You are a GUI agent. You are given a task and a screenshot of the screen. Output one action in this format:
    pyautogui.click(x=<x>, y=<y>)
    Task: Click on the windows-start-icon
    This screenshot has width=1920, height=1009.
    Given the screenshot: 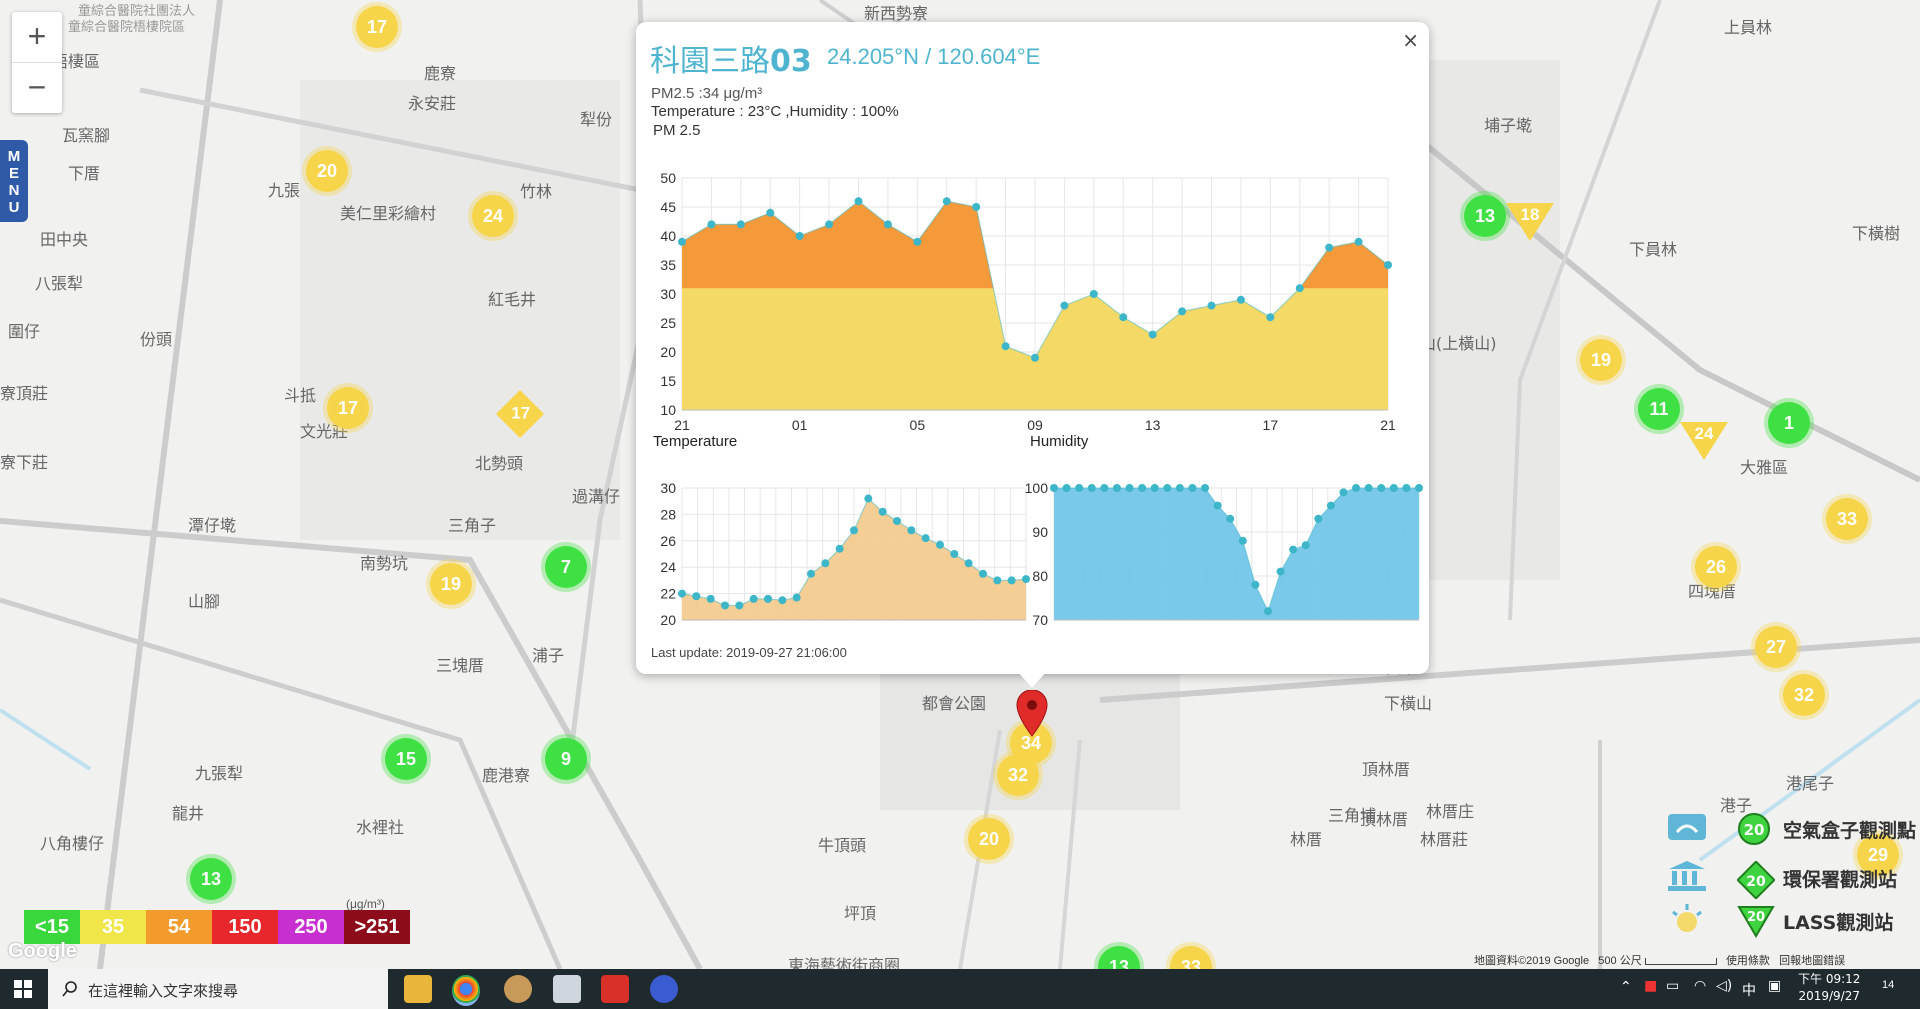 What is the action you would take?
    pyautogui.click(x=23, y=989)
    